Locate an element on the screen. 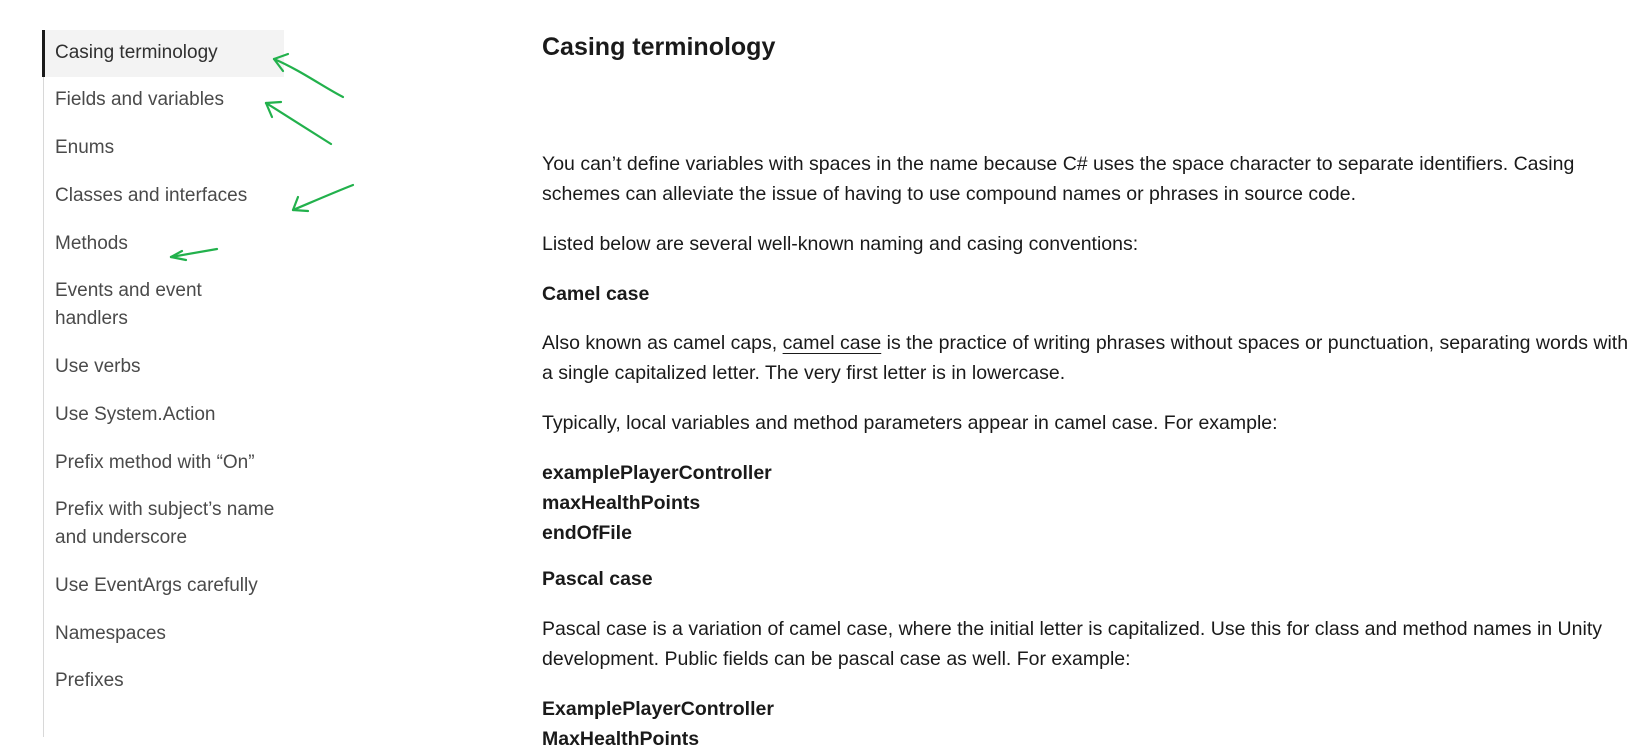  toc-item-fields-and-variables: Fields and variables is located at coordinates (165, 100).